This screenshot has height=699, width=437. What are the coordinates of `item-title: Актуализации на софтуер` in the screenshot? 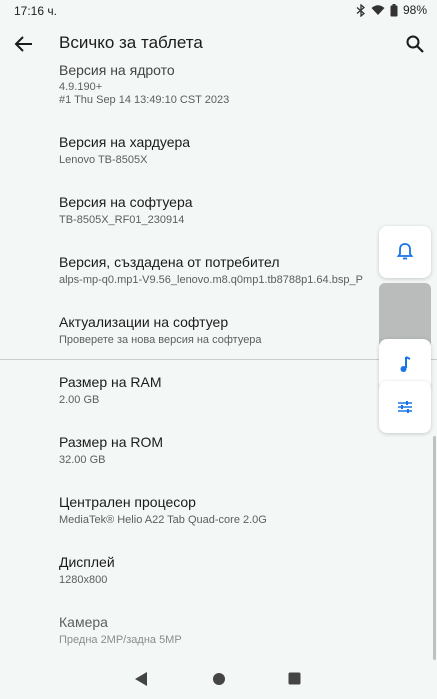 It's located at (144, 322).